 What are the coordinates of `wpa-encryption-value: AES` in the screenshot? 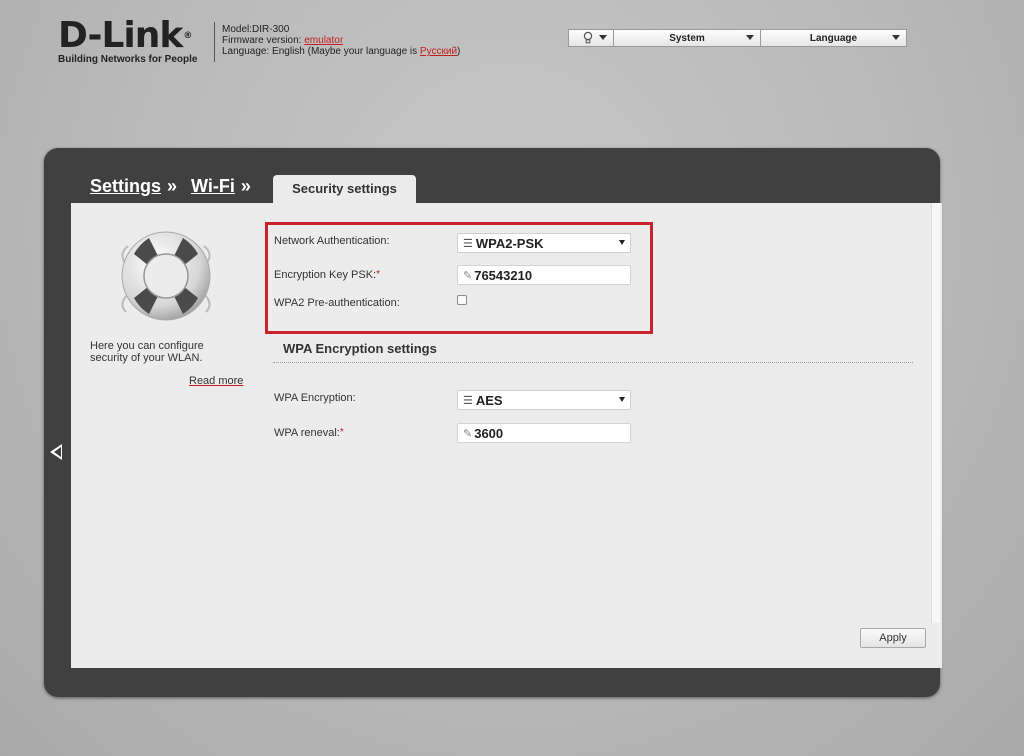 It's located at (489, 400).